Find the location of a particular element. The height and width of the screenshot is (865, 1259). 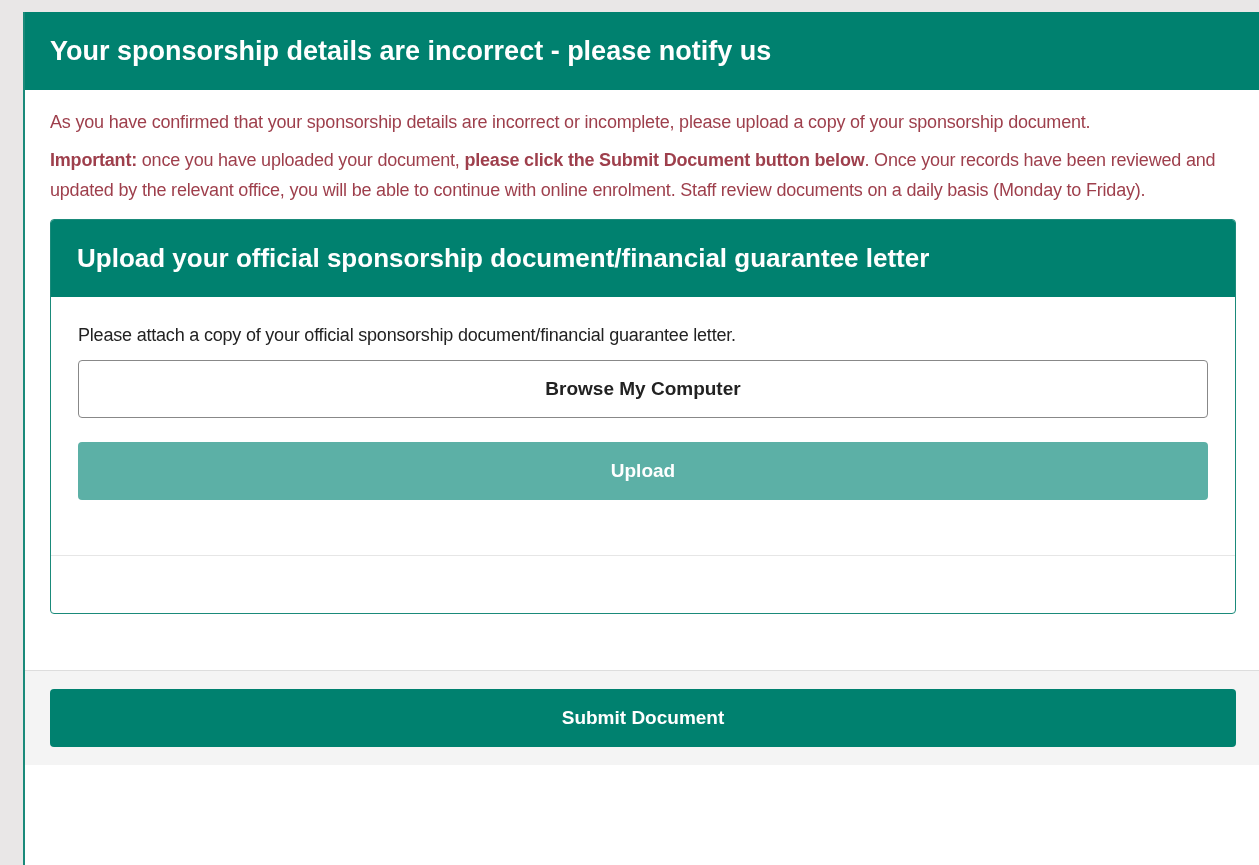

card-title: Upload your official sponsorship document/financial guarantee letter is located at coordinates (503, 258).